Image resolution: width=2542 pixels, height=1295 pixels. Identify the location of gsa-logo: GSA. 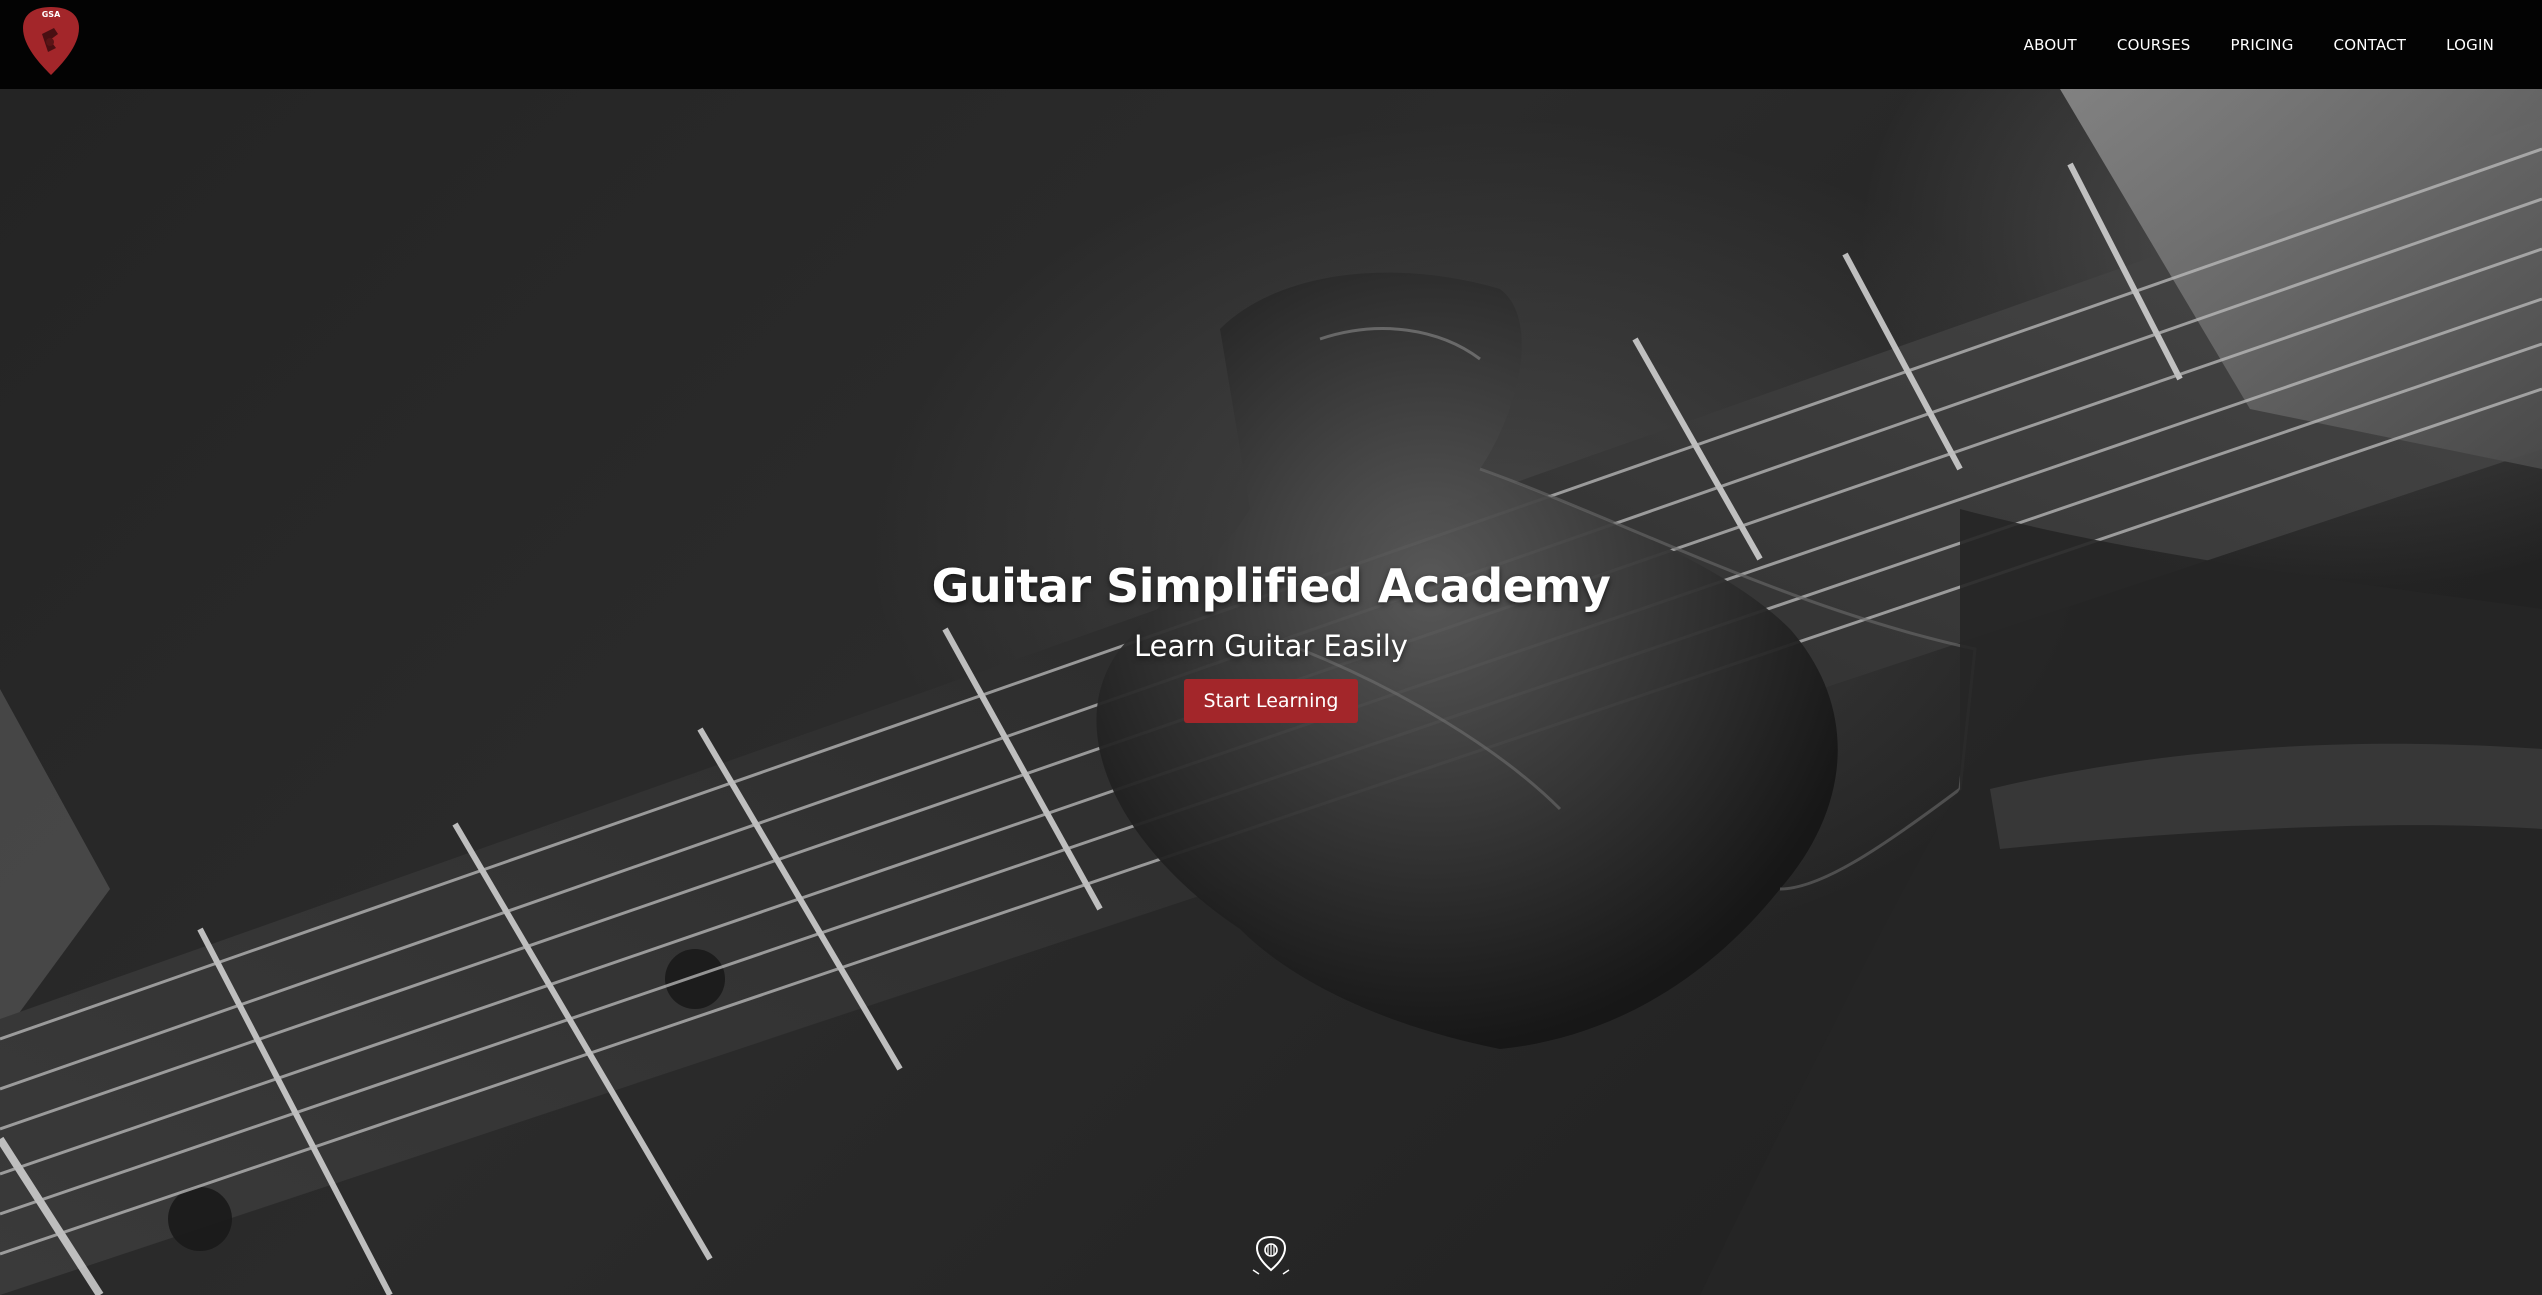
(51, 41).